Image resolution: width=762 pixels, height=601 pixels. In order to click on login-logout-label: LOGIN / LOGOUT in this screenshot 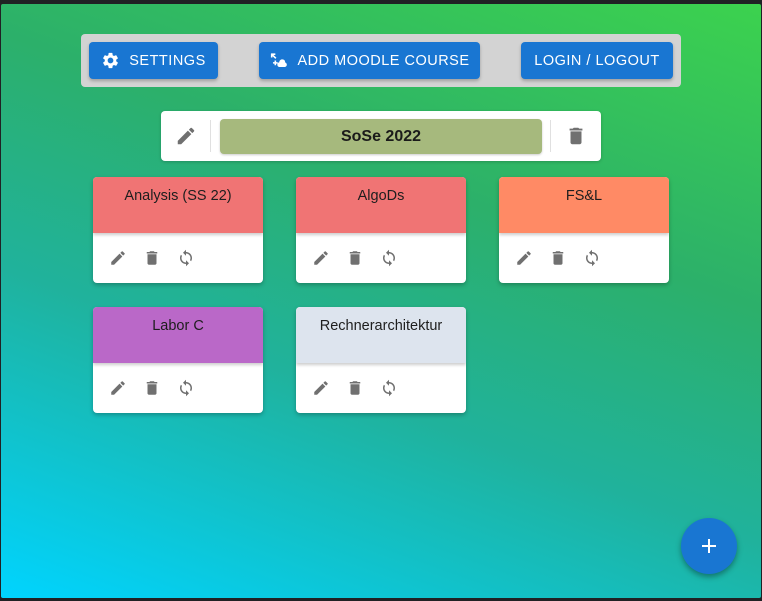, I will do `click(597, 60)`.